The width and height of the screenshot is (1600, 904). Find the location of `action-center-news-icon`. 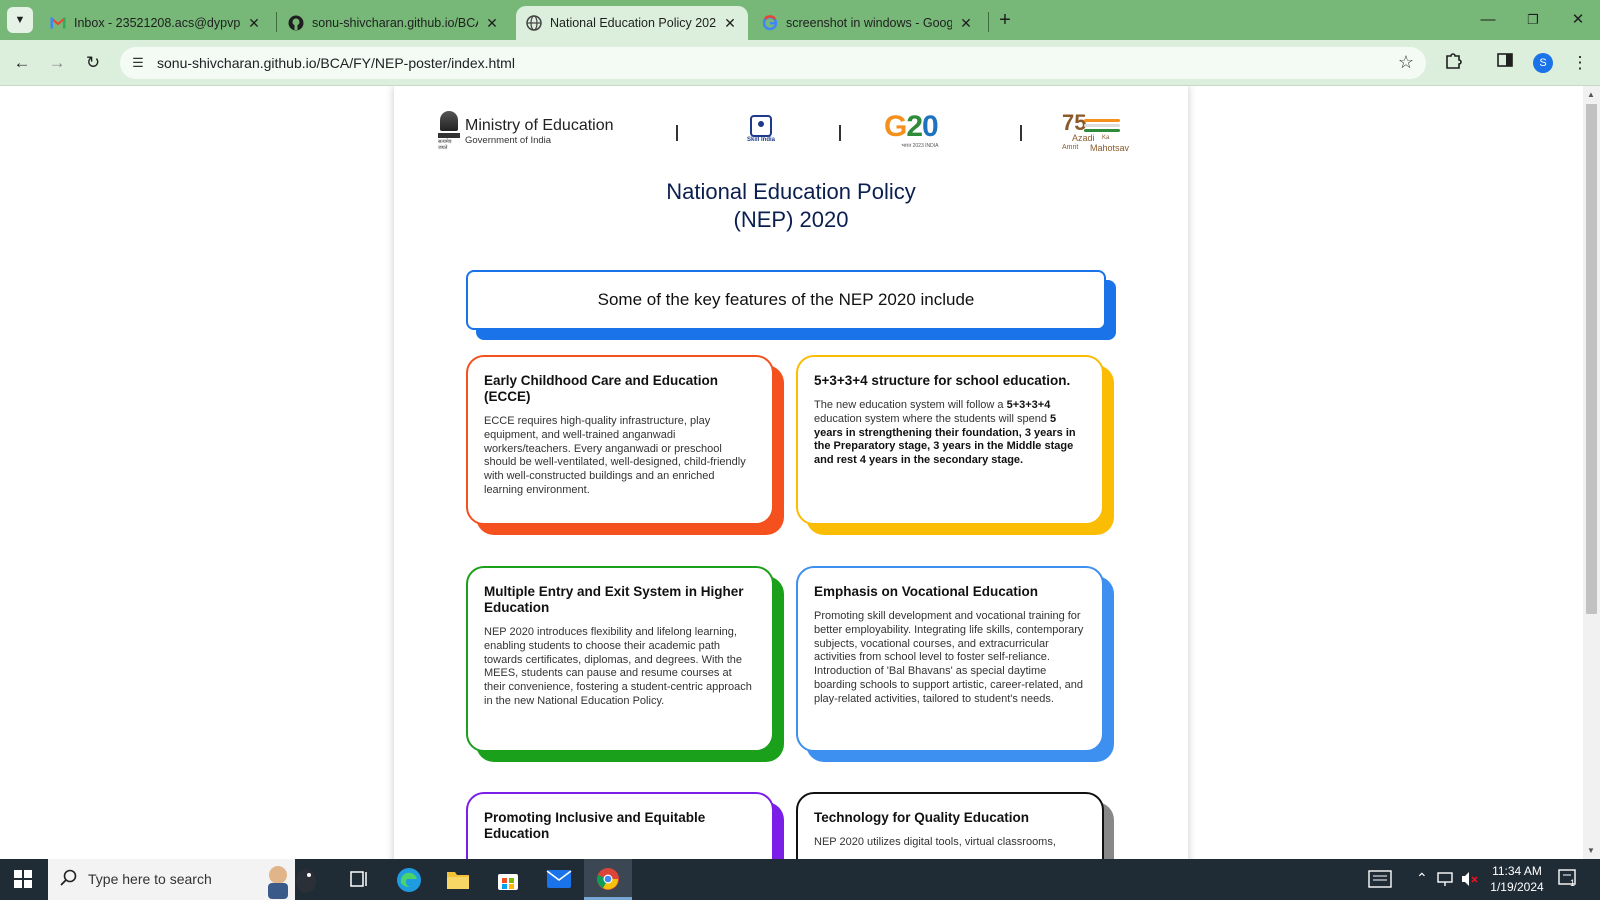

action-center-news-icon is located at coordinates (1380, 881).